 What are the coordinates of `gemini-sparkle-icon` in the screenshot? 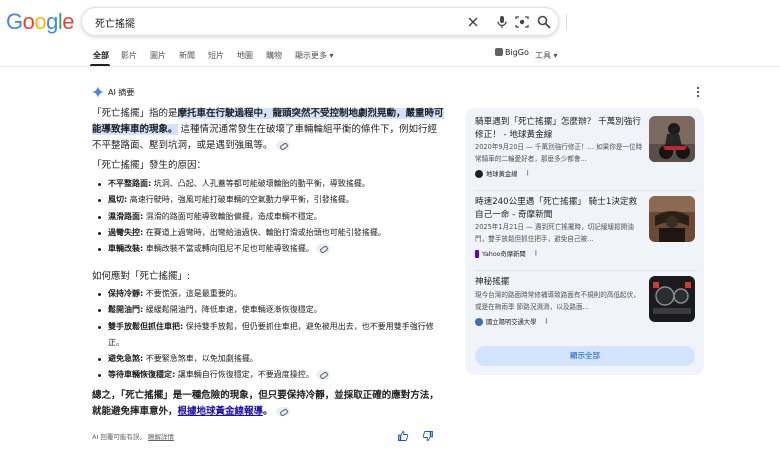 It's located at (98, 92).